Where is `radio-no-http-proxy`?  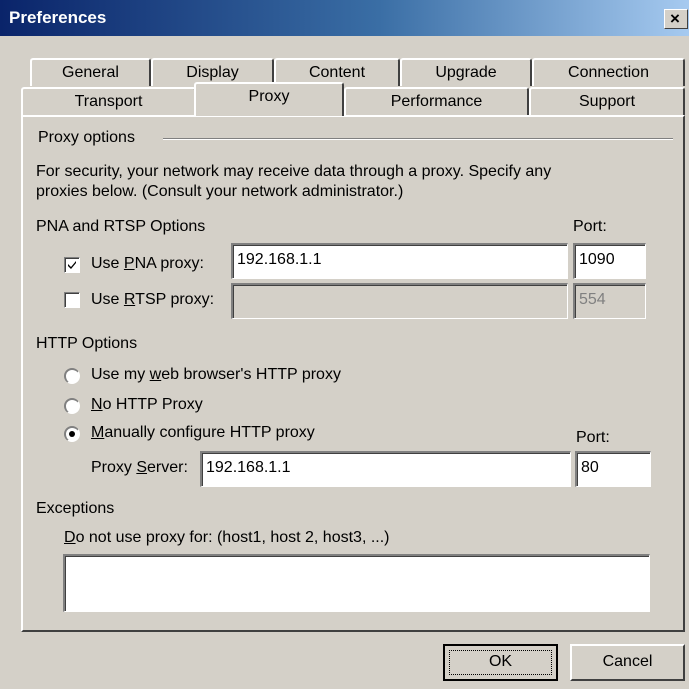 radio-no-http-proxy is located at coordinates (72, 406).